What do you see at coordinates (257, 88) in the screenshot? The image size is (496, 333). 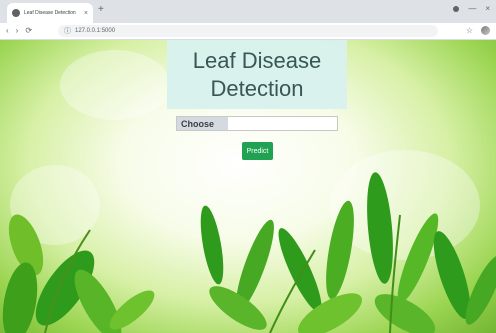 I see `page-title-line-2: Detection` at bounding box center [257, 88].